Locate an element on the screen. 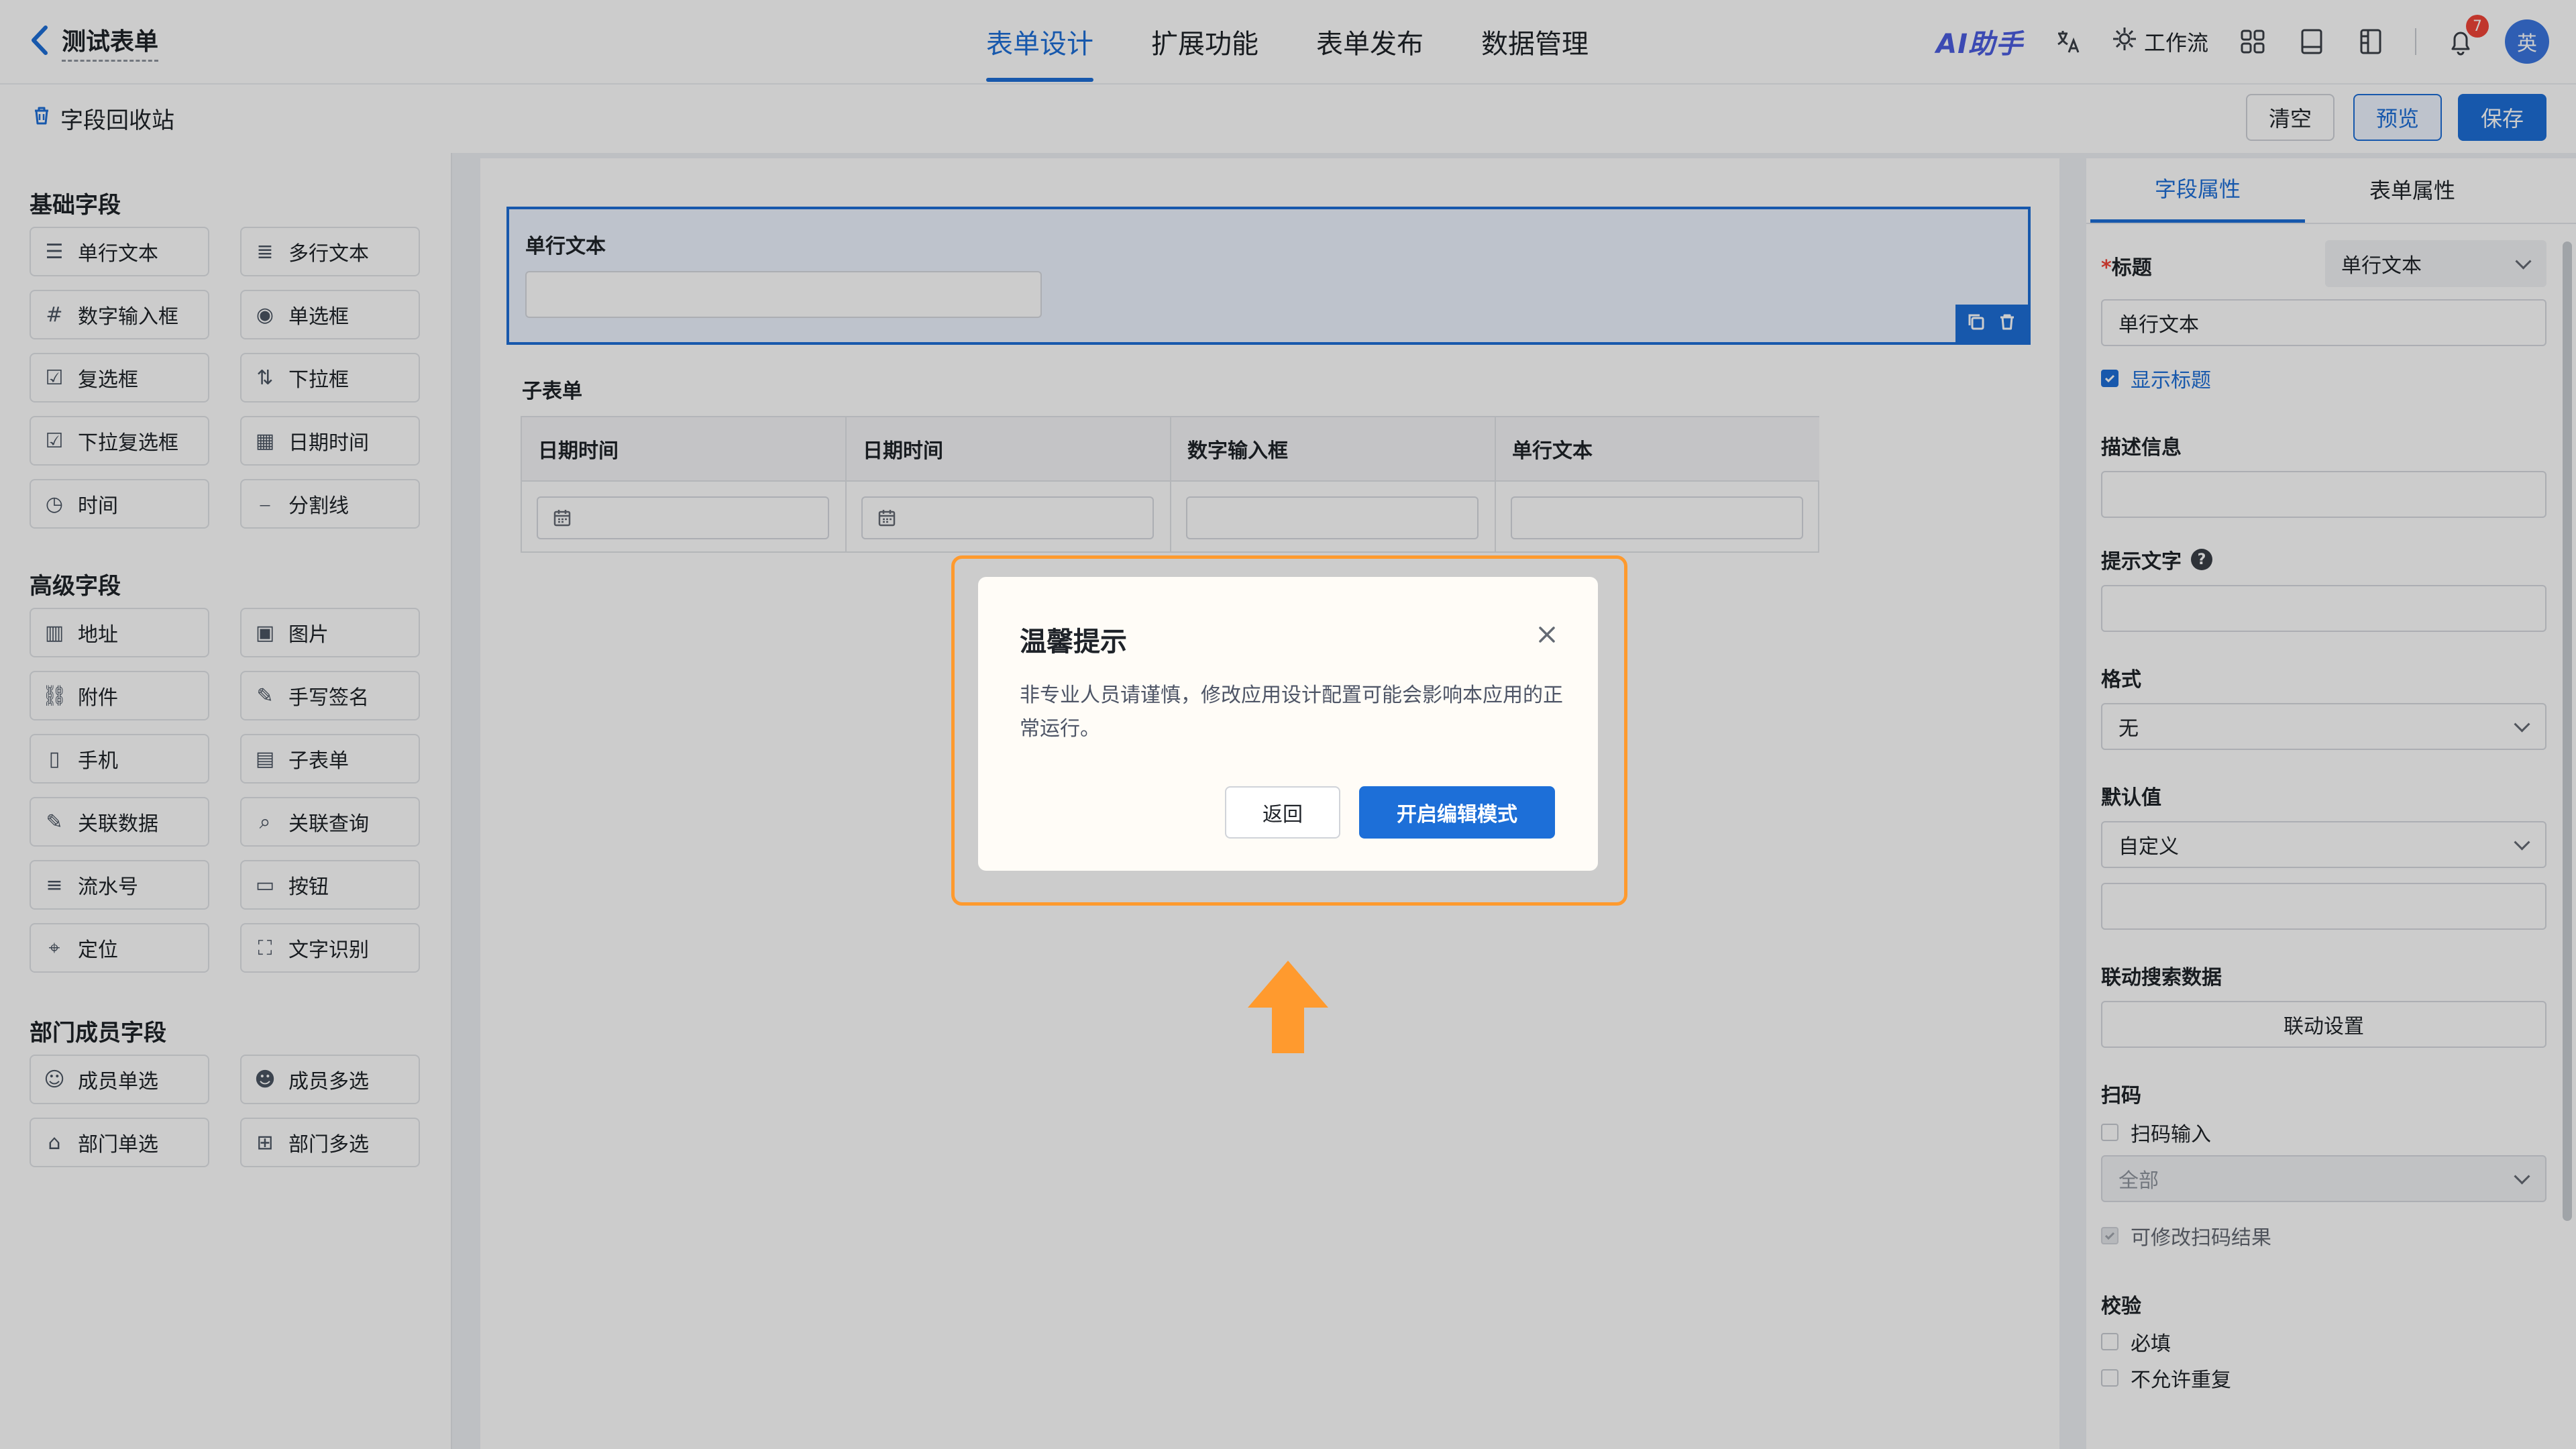  close-icon is located at coordinates (1547, 635).